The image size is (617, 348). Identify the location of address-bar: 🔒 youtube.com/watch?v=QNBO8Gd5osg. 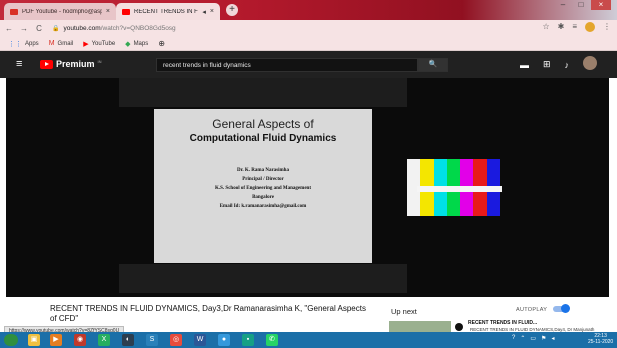
(292, 28).